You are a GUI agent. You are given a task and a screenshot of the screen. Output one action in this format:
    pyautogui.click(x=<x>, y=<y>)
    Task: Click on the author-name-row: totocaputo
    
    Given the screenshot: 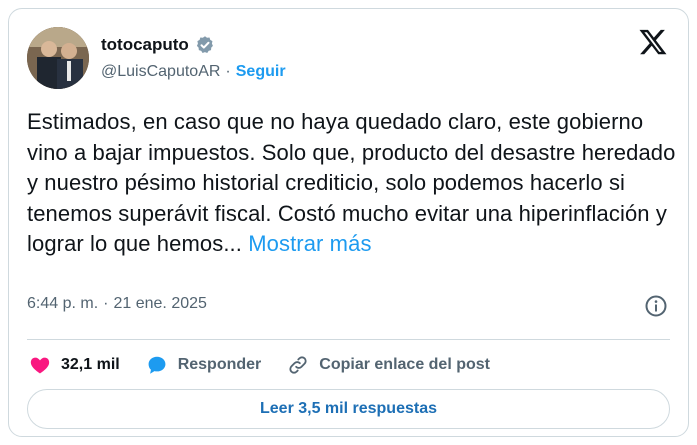 What is the action you would take?
    pyautogui.click(x=158, y=45)
    